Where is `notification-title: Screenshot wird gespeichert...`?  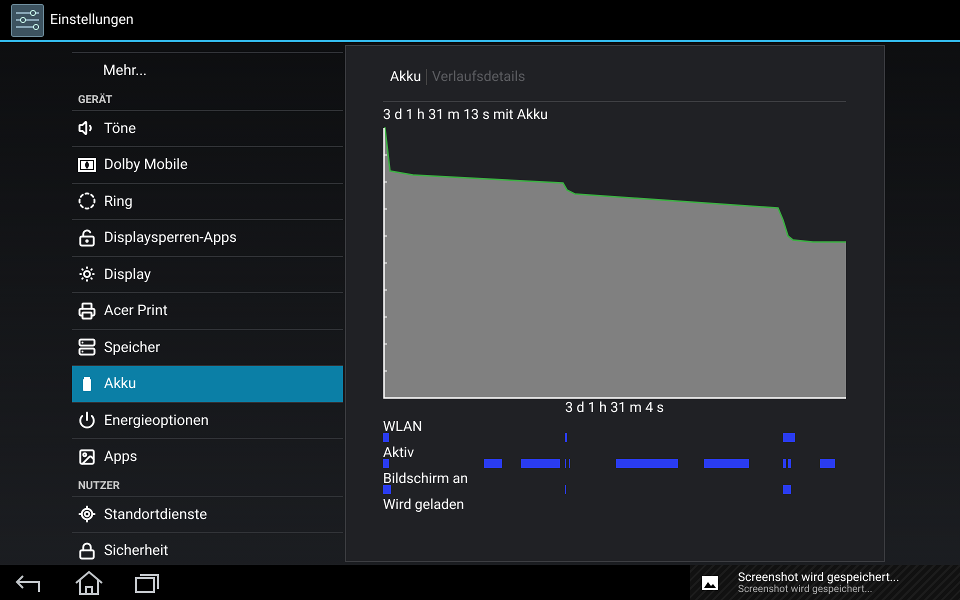
notification-title: Screenshot wird gespeichert... is located at coordinates (819, 577).